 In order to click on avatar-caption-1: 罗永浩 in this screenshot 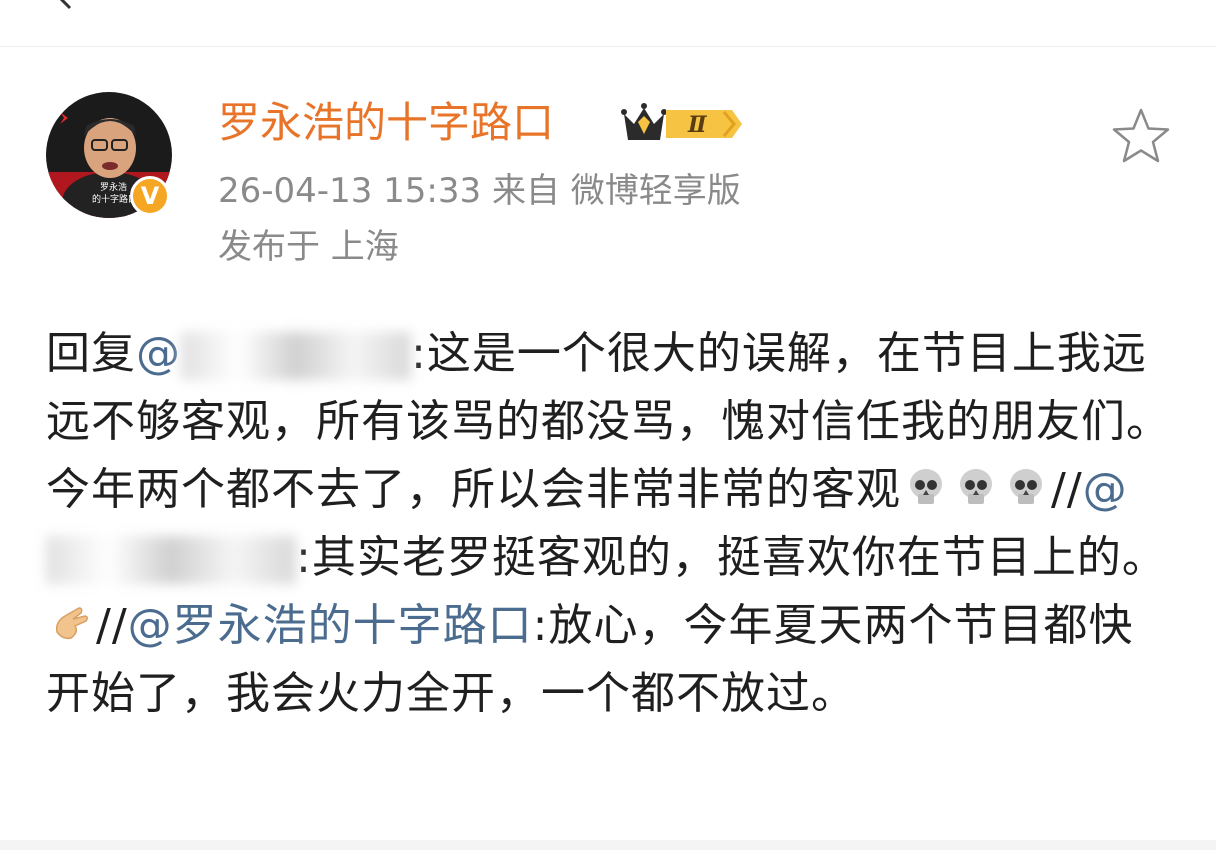, I will do `click(113, 187)`.